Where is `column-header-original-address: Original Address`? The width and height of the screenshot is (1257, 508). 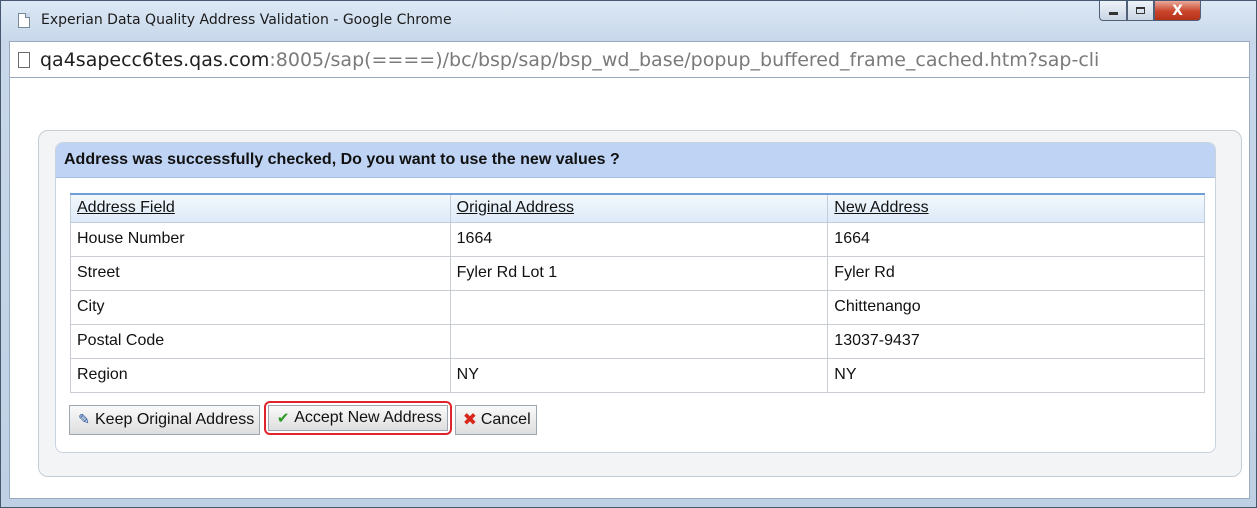 column-header-original-address: Original Address is located at coordinates (639, 208).